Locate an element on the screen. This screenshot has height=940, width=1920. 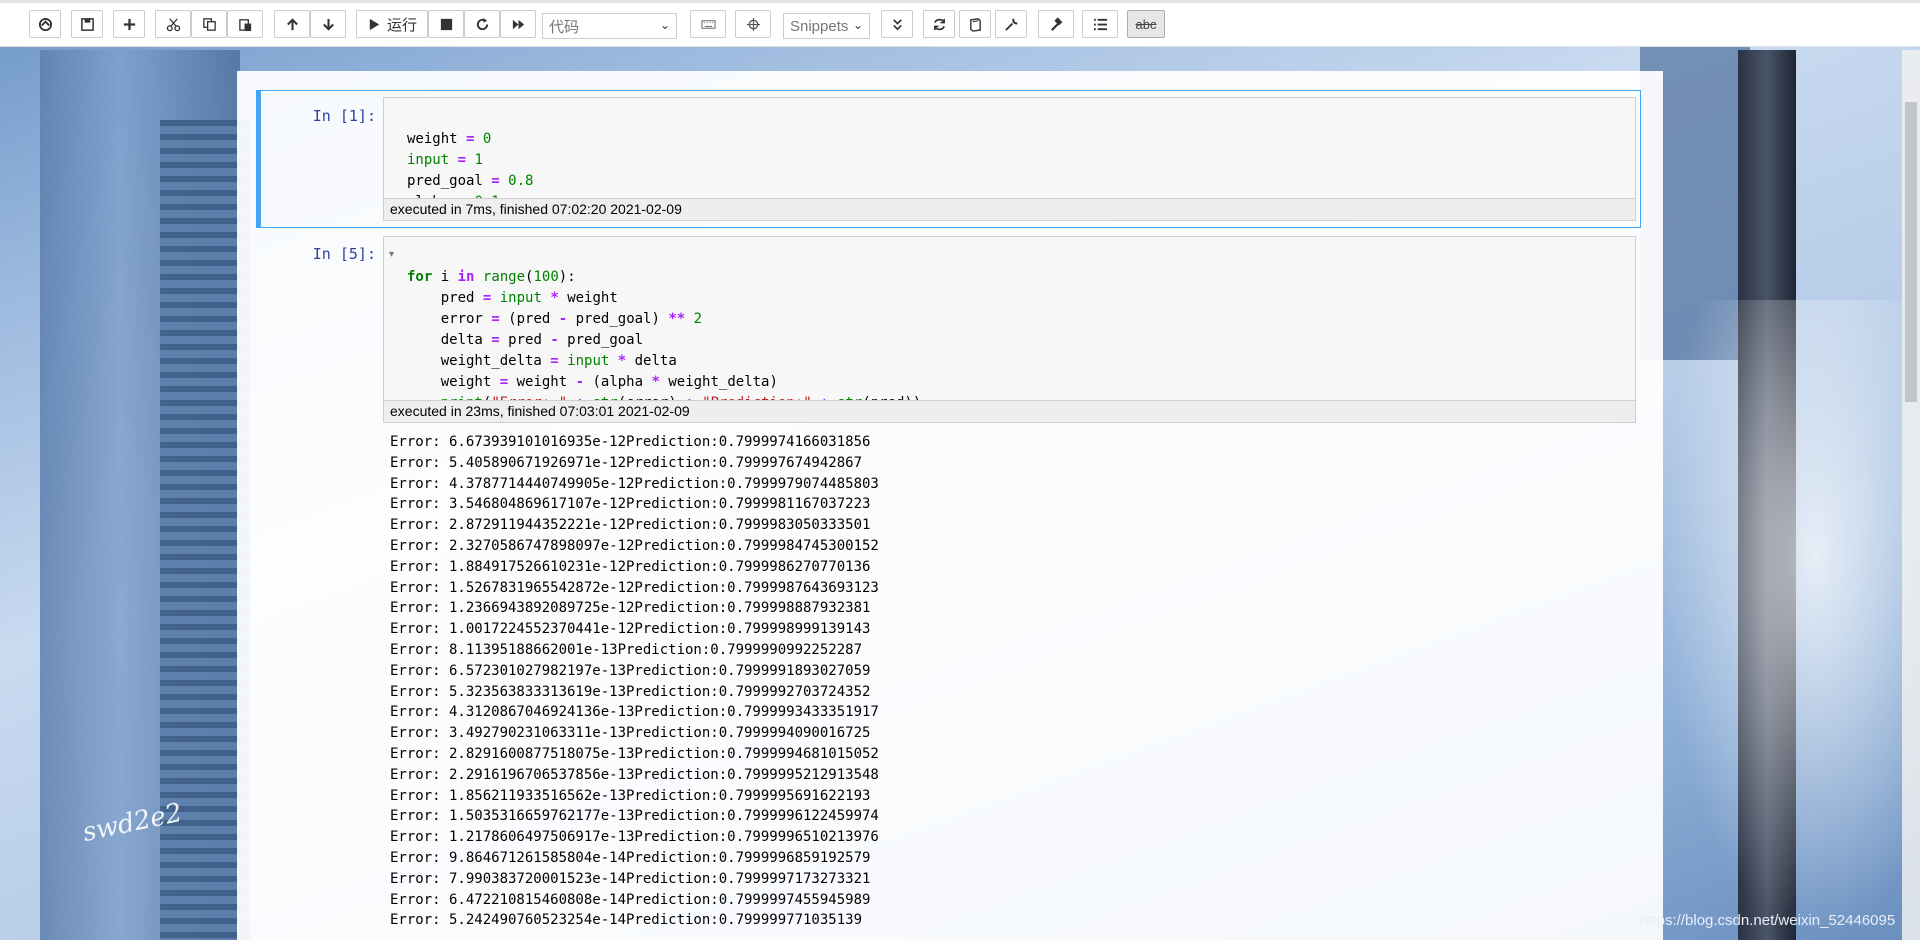
collapse-button is located at coordinates (897, 24).